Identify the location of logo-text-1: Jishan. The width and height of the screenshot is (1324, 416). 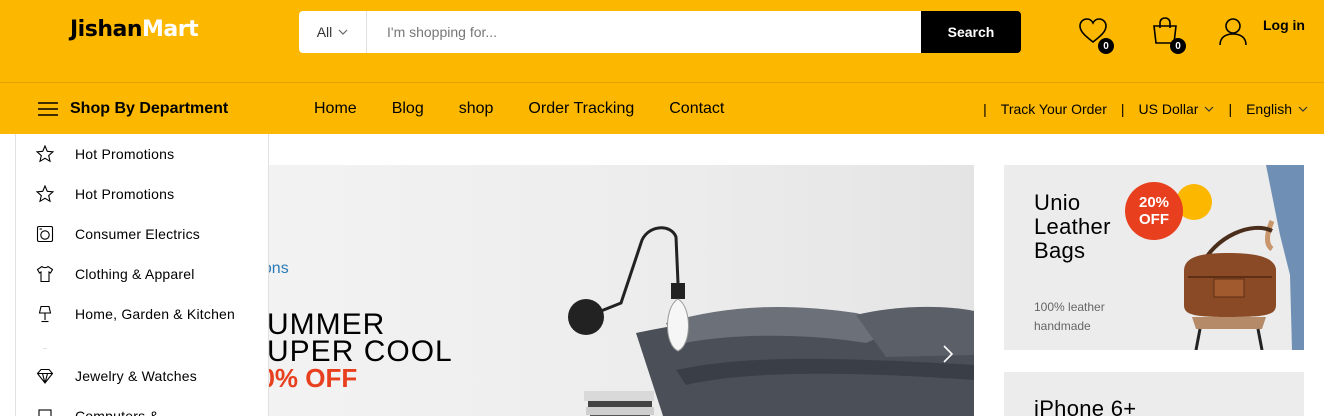
(106, 29).